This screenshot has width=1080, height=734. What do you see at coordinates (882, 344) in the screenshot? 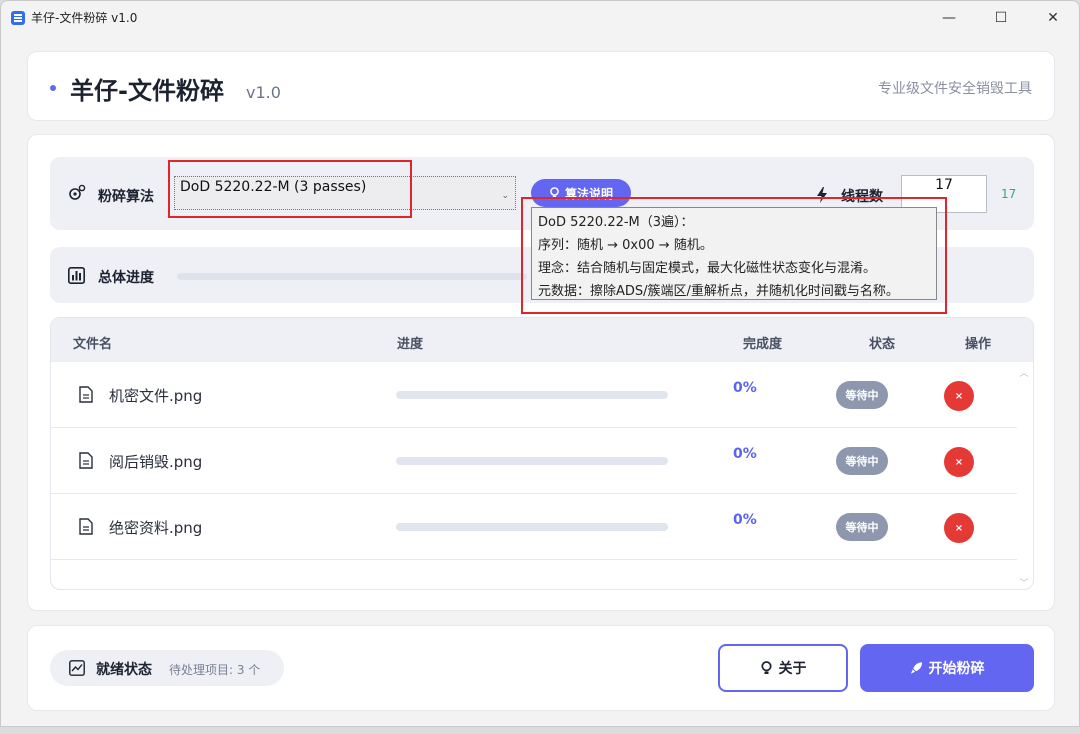
I see `header-status: 状态` at bounding box center [882, 344].